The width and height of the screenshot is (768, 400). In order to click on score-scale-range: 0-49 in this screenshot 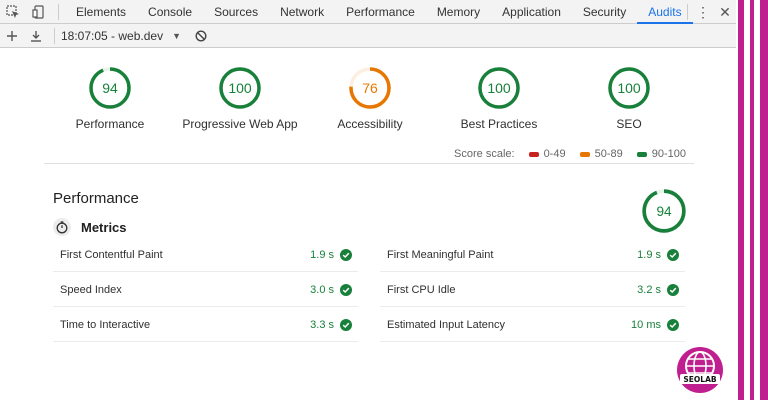, I will do `click(547, 154)`.